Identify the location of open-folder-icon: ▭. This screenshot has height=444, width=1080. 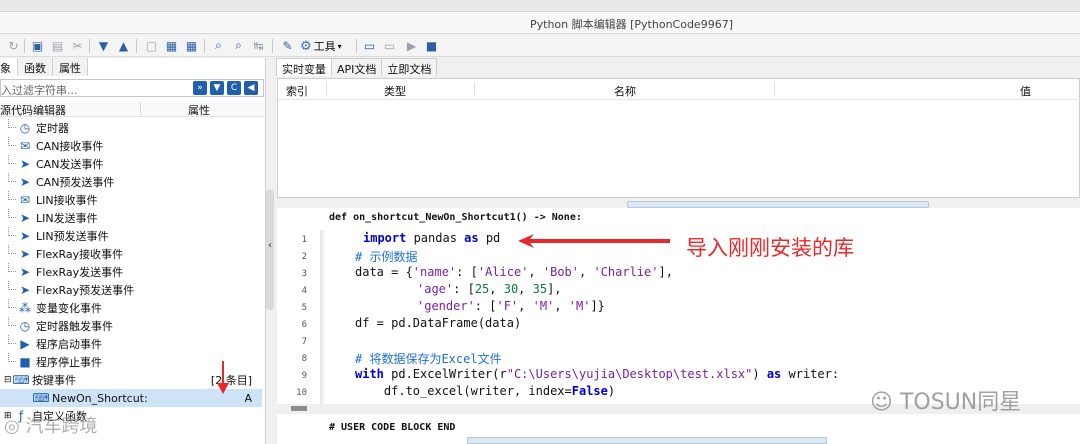
(369, 45).